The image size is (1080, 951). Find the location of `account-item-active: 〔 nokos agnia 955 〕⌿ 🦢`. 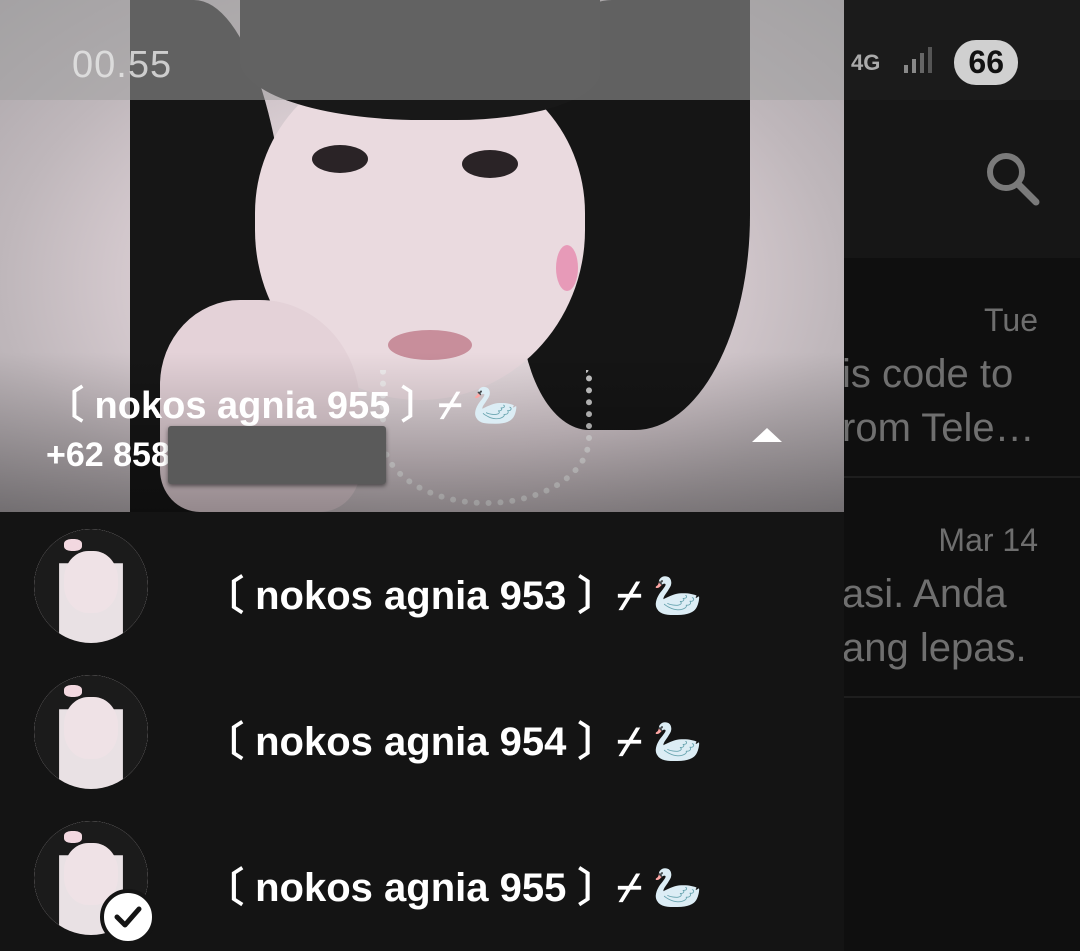

account-item-active: 〔 nokos agnia 955 〕⌿ 🦢 is located at coordinates (422, 878).